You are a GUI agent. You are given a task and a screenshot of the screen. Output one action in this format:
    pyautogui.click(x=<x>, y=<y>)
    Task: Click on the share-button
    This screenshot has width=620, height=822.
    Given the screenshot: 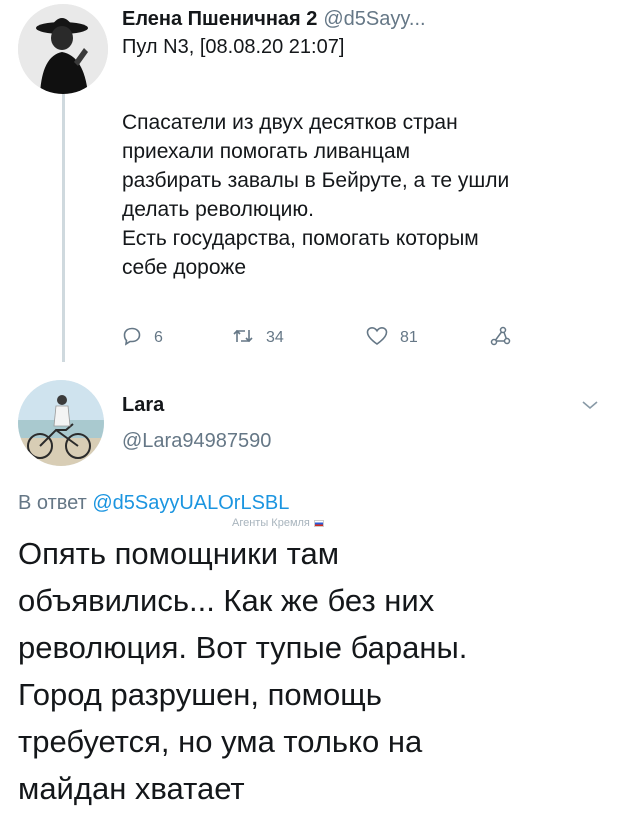 What is the action you would take?
    pyautogui.click(x=507, y=338)
    